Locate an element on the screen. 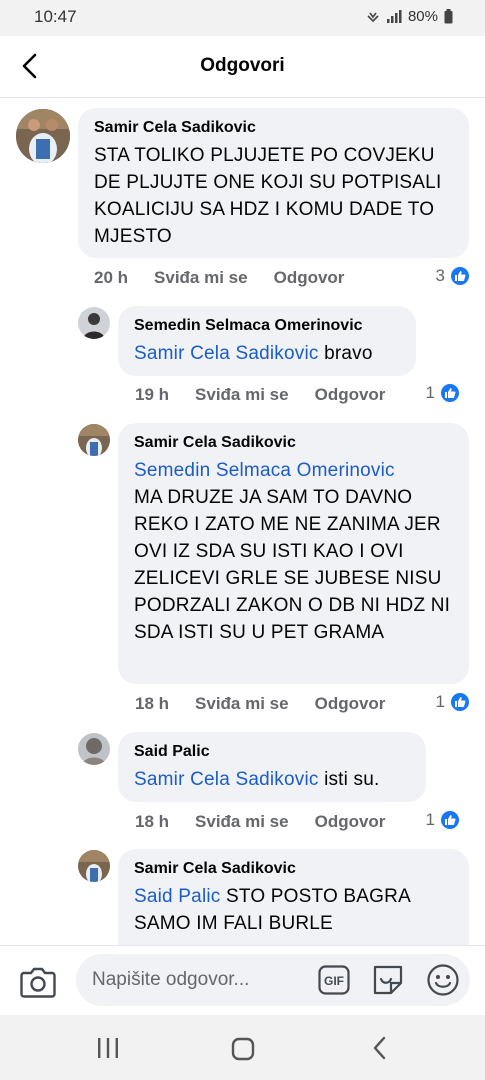  system-back-button is located at coordinates (380, 1048).